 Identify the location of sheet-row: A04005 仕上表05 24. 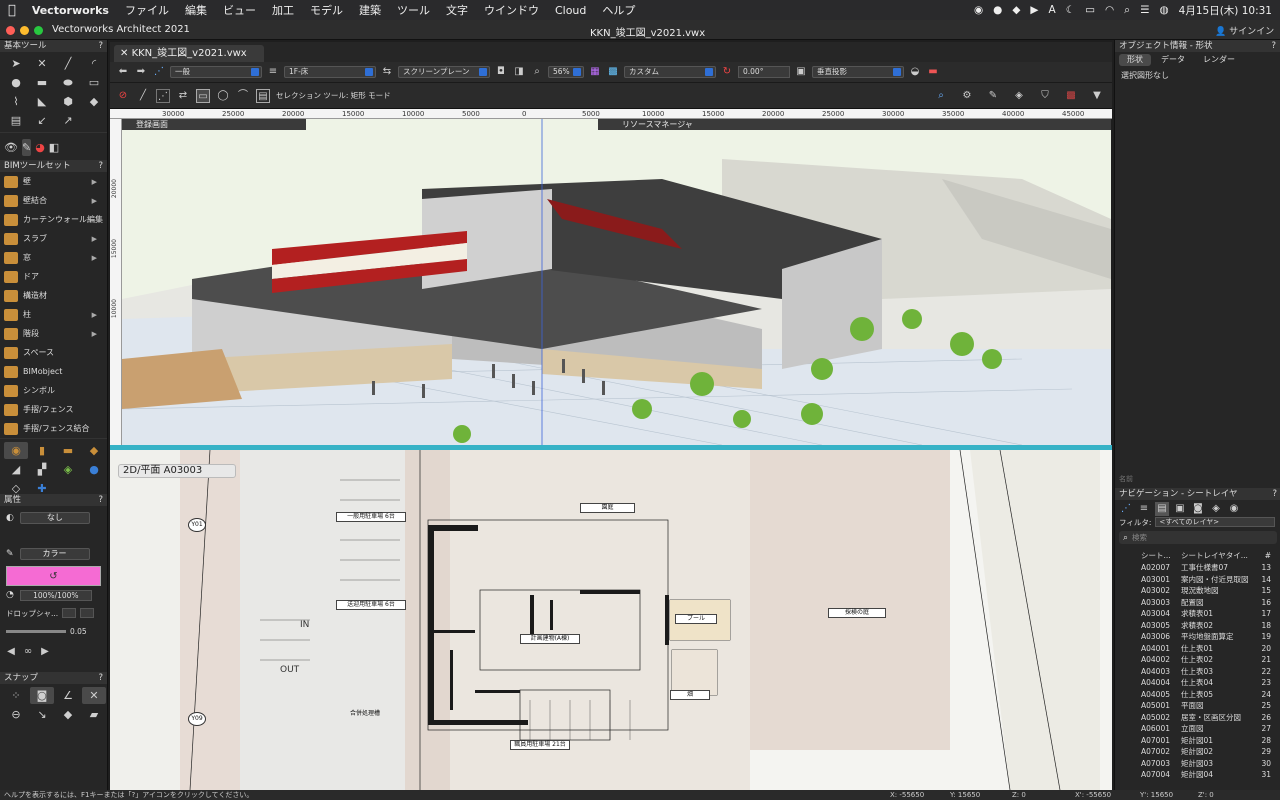
(1197, 695).